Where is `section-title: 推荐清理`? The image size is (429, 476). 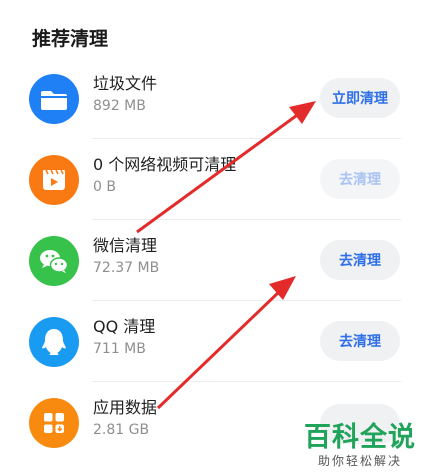
section-title: 推荐清理 is located at coordinates (70, 39).